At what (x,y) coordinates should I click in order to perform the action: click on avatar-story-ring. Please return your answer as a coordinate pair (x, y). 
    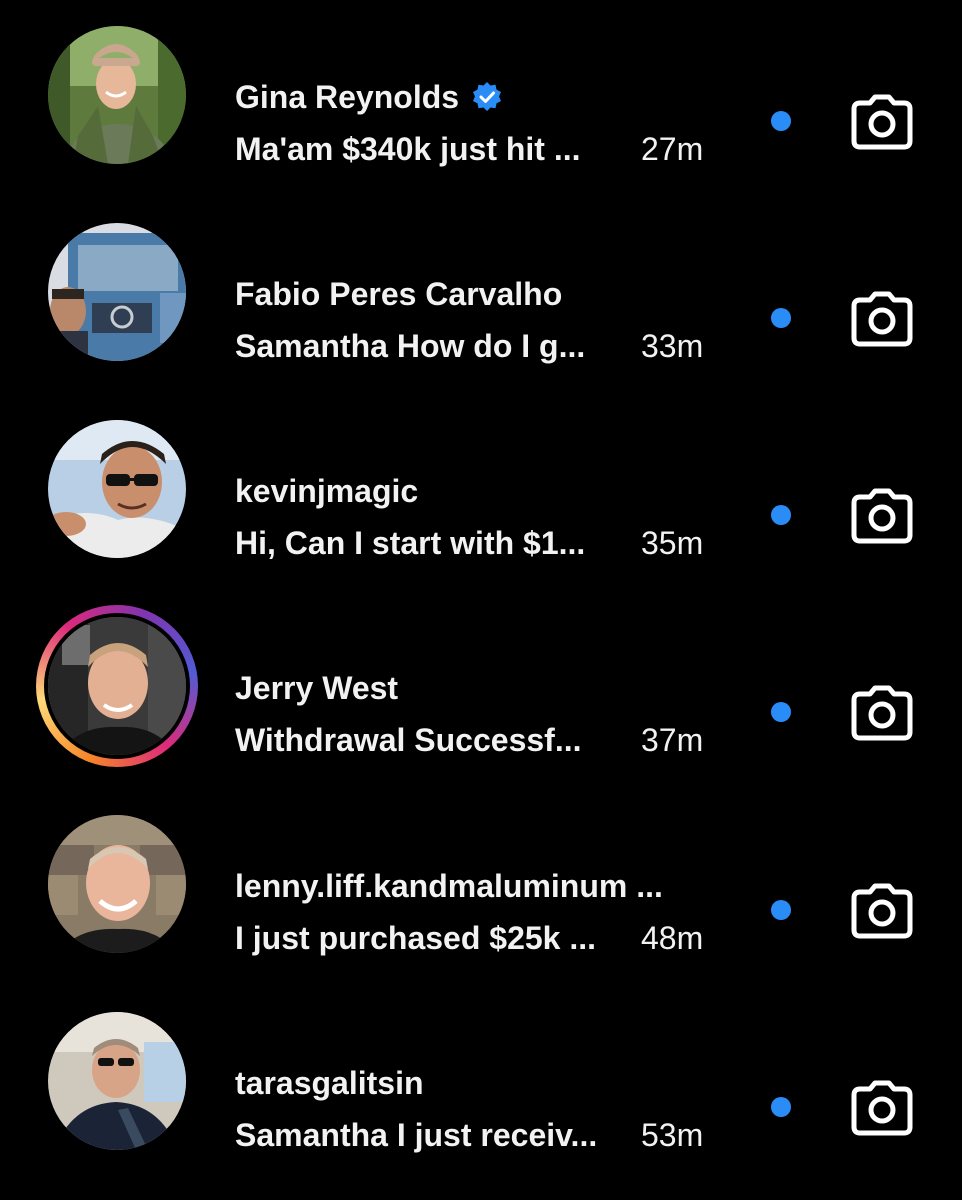
    Looking at the image, I should click on (117, 686).